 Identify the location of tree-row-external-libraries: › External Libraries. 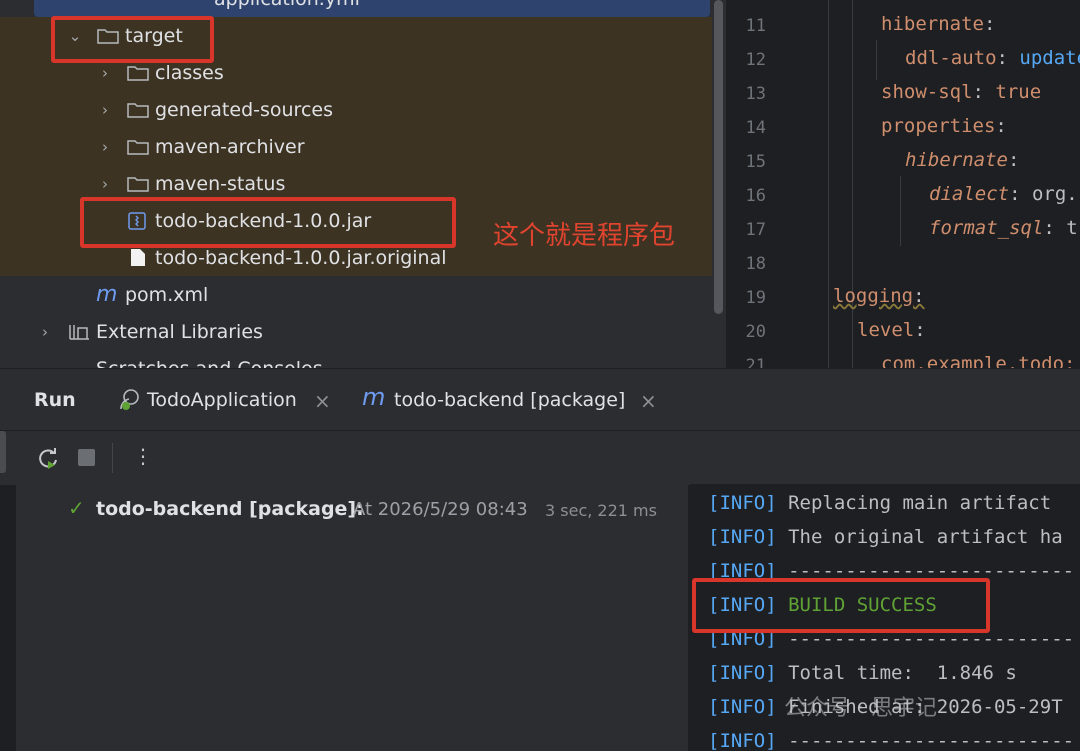
(356, 331).